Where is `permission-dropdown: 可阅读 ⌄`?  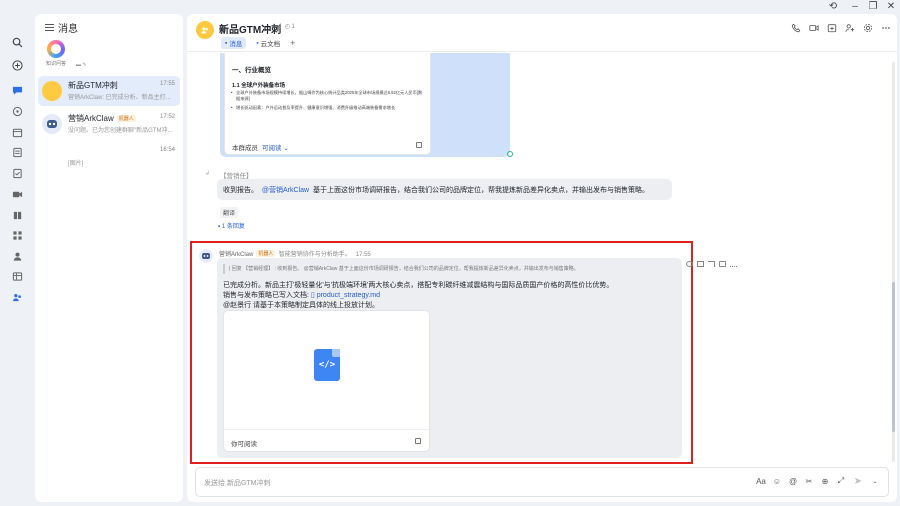 permission-dropdown: 可阅读 ⌄ is located at coordinates (275, 148).